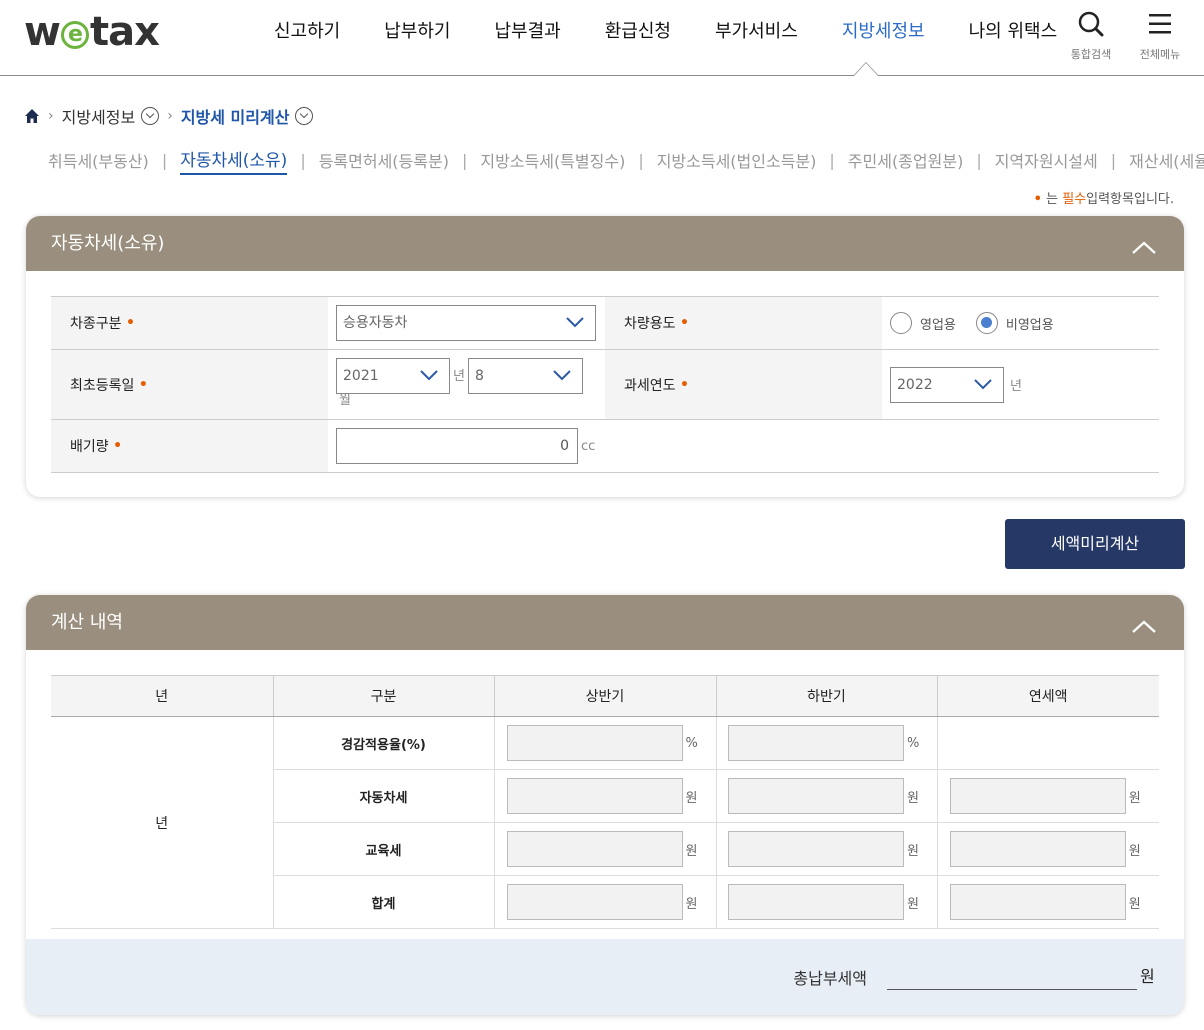 This screenshot has height=1030, width=1204. What do you see at coordinates (866, 69) in the screenshot?
I see `active-nav-indicator` at bounding box center [866, 69].